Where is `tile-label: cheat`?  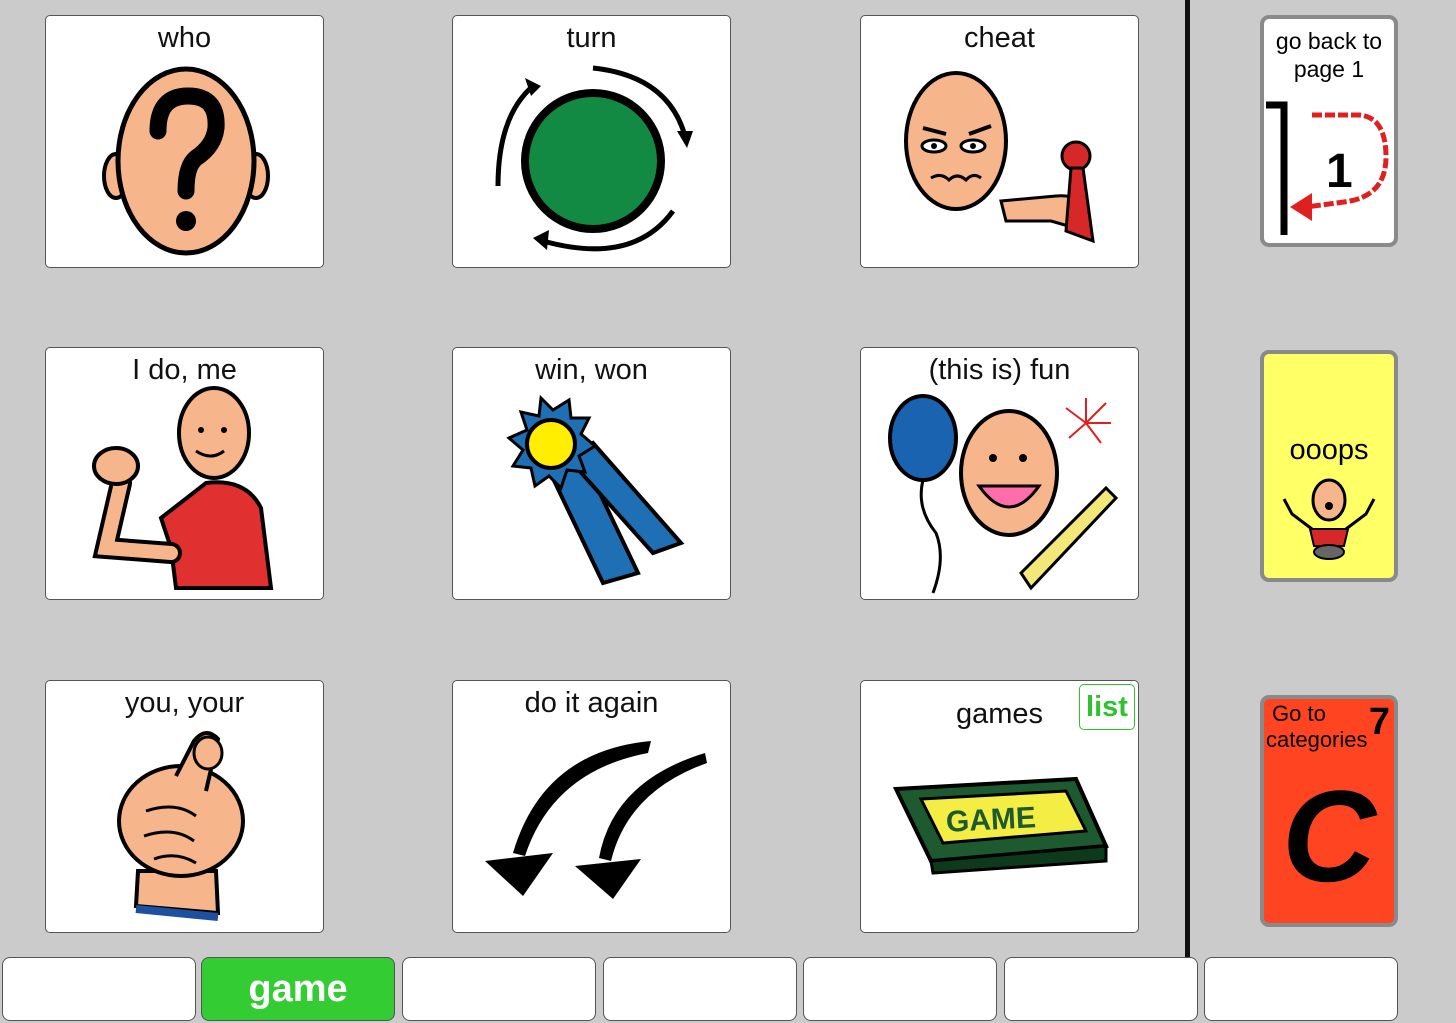
tile-label: cheat is located at coordinates (999, 38).